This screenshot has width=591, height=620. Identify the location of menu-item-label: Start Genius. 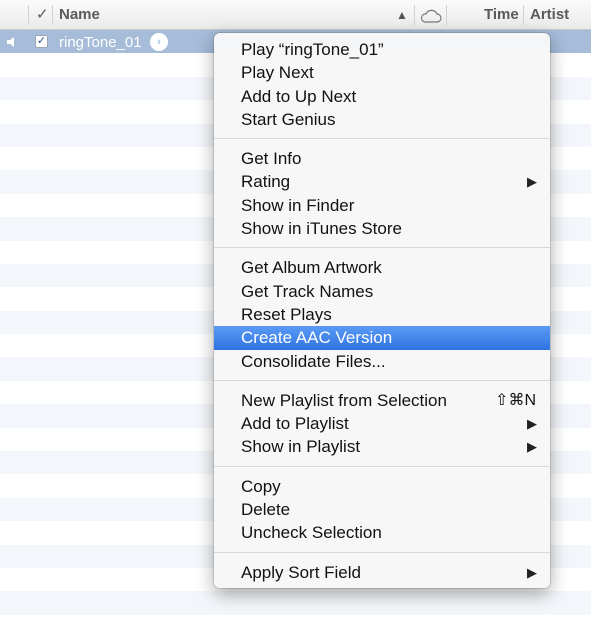
(288, 119).